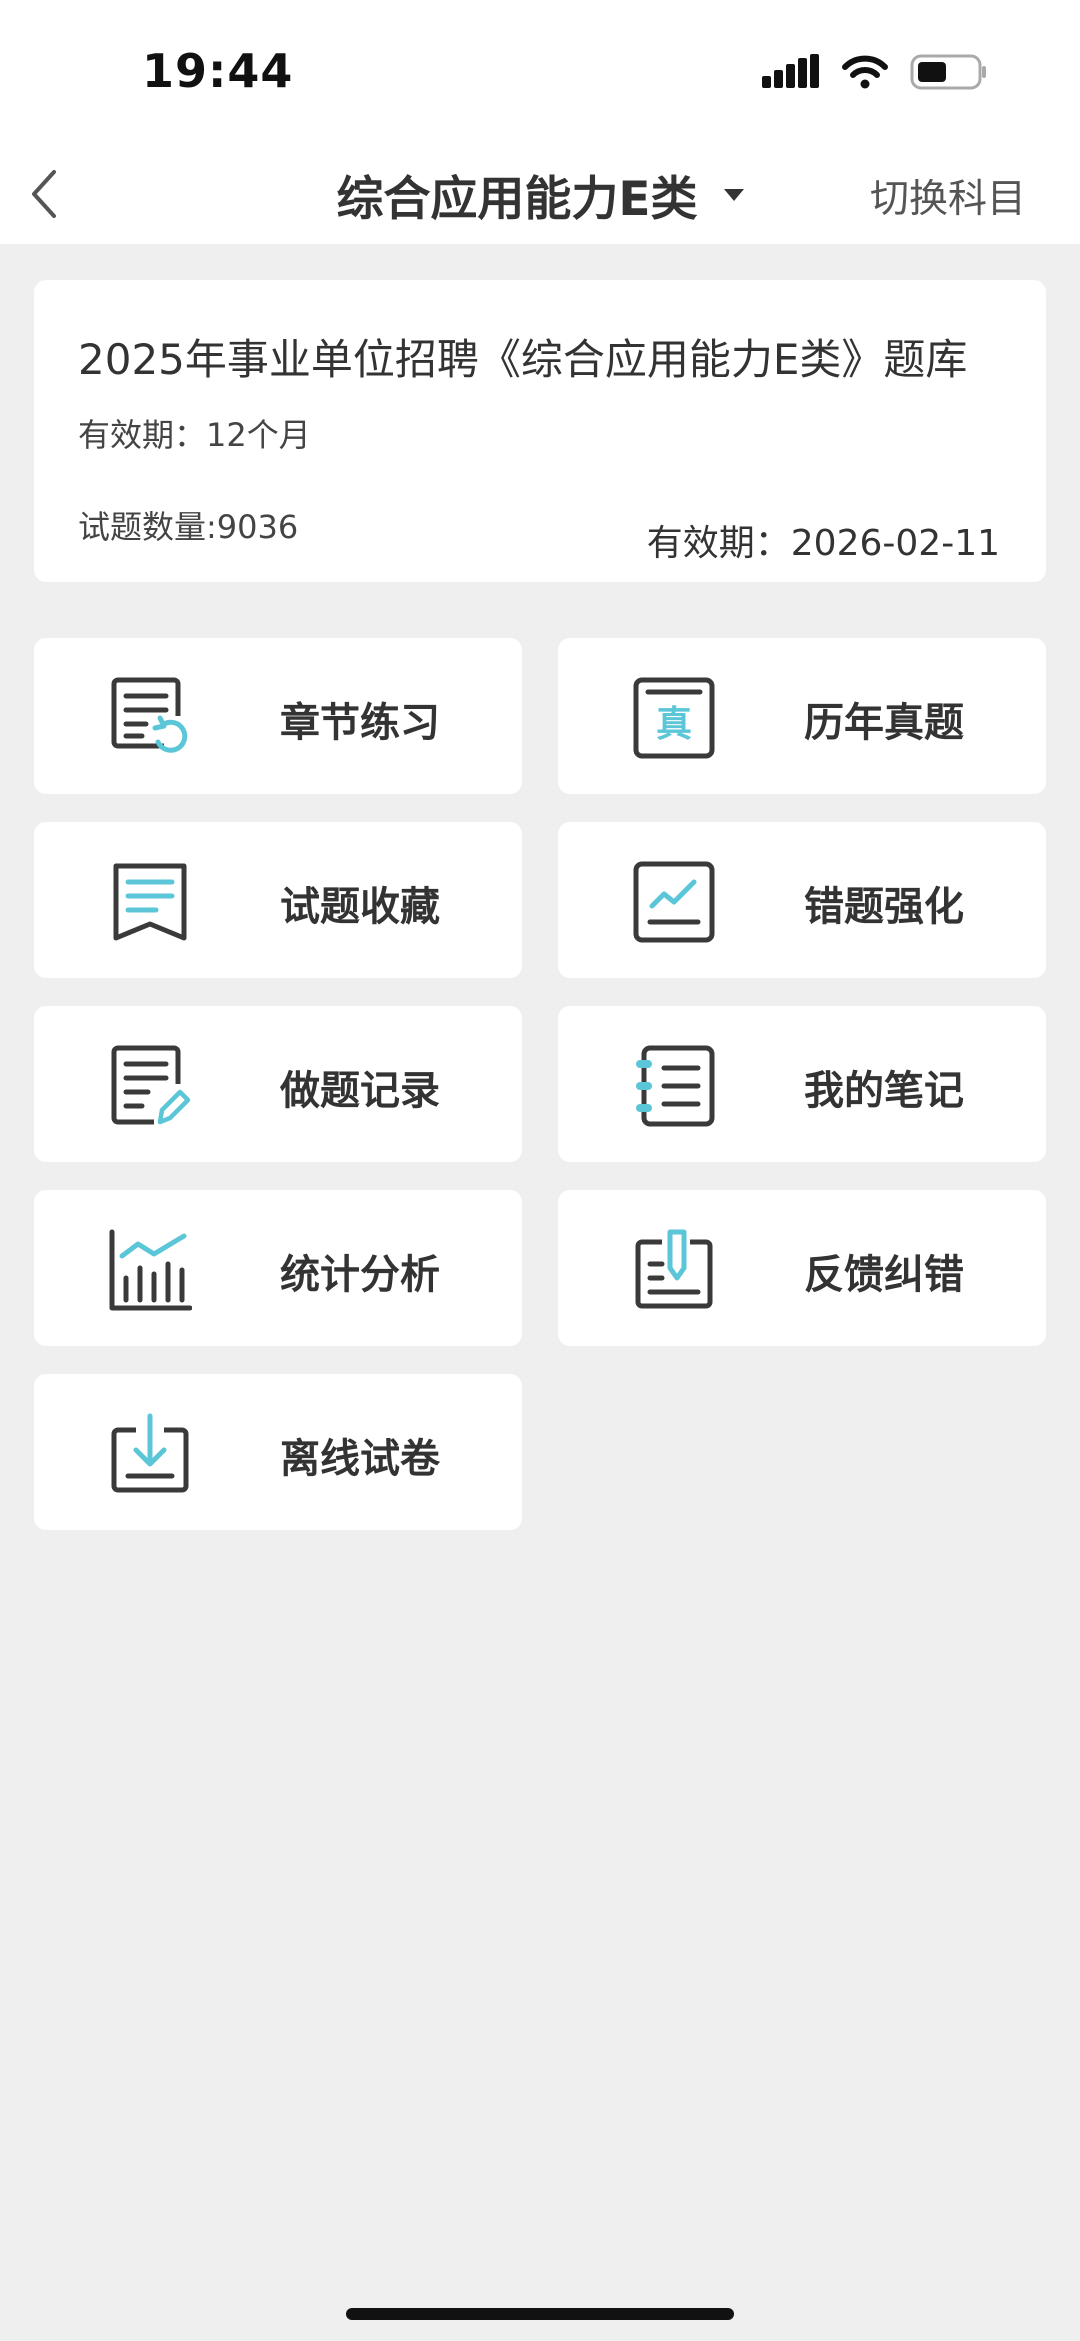  I want to click on past-exams-icon: 真, so click(674, 718).